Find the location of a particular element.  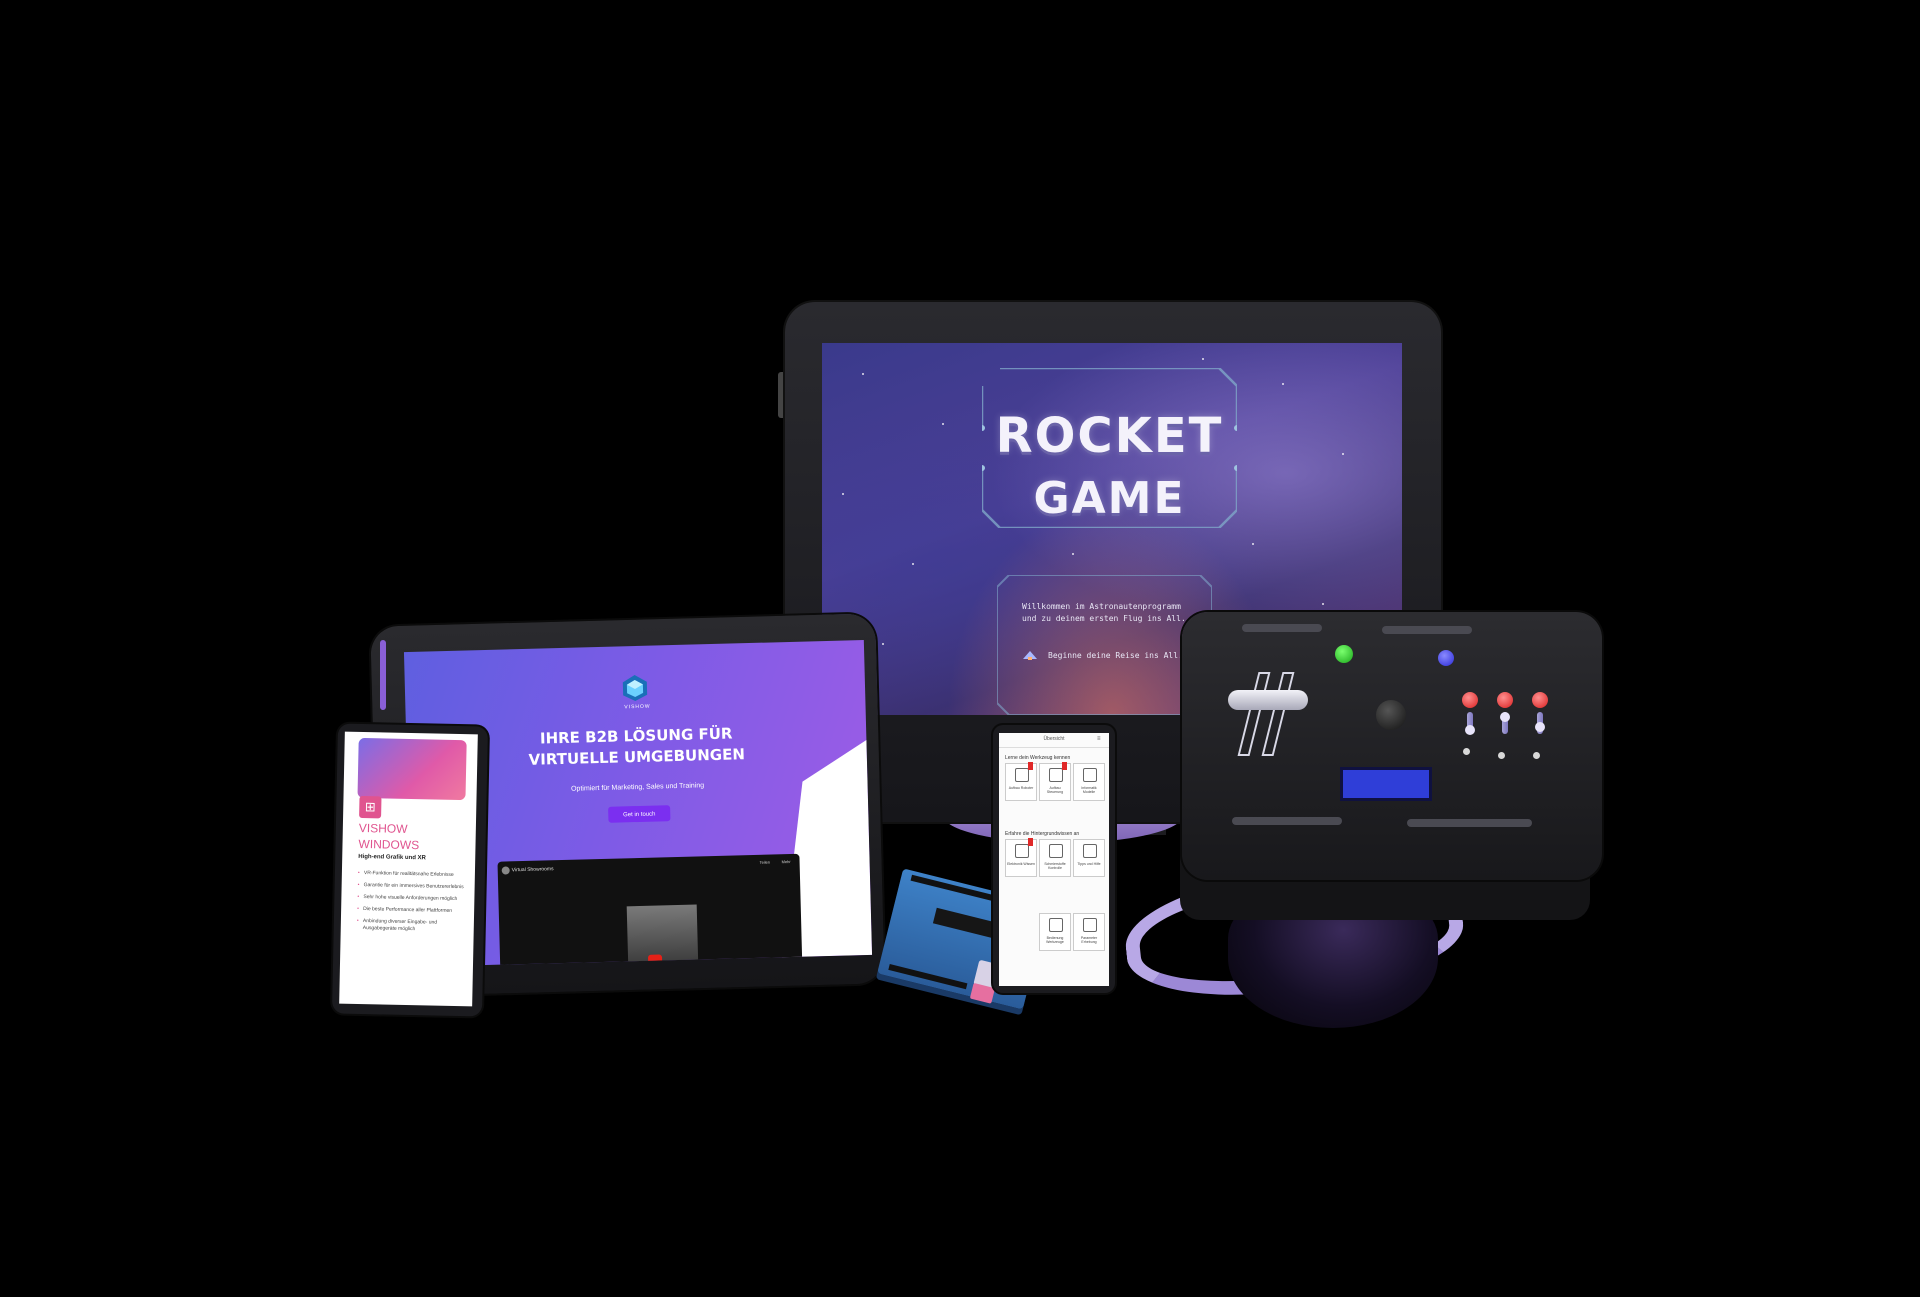

pin-header is located at coordinates (928, 977).